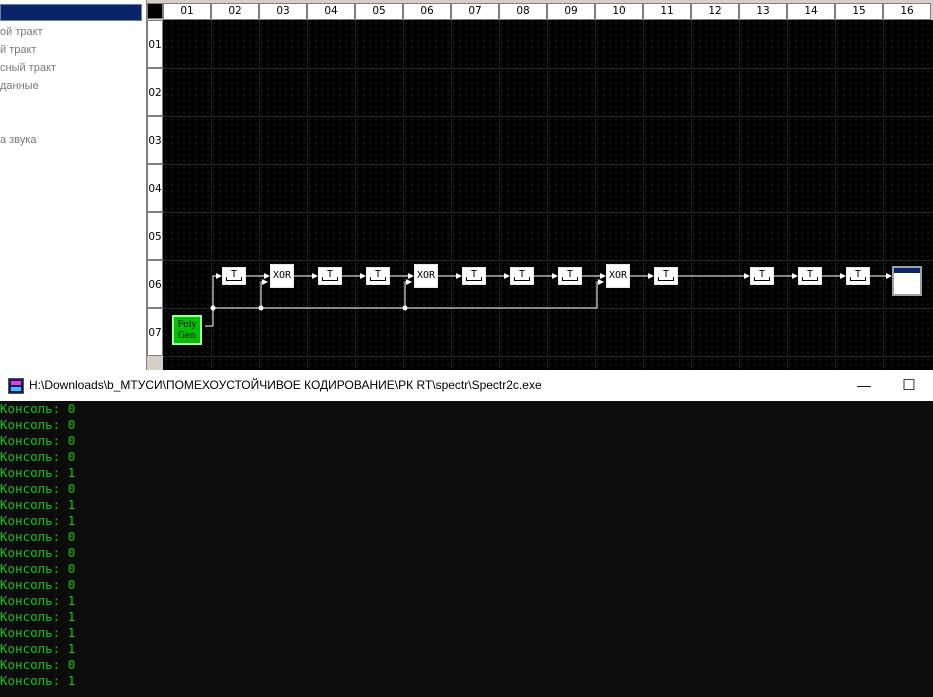 This screenshot has width=933, height=697. I want to click on column-header: 12, so click(715, 11).